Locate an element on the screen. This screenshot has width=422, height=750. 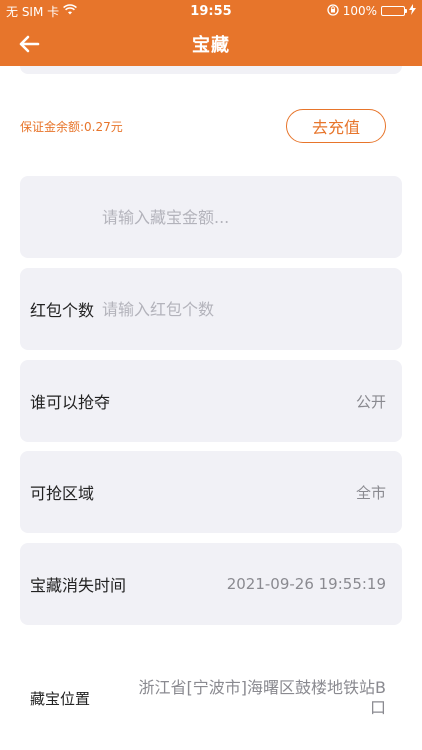
expire-time-label: 宝藏消失时间 is located at coordinates (78, 585).